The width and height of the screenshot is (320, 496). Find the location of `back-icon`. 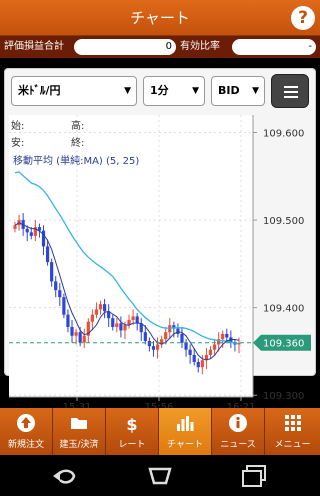

back-icon is located at coordinates (65, 476).